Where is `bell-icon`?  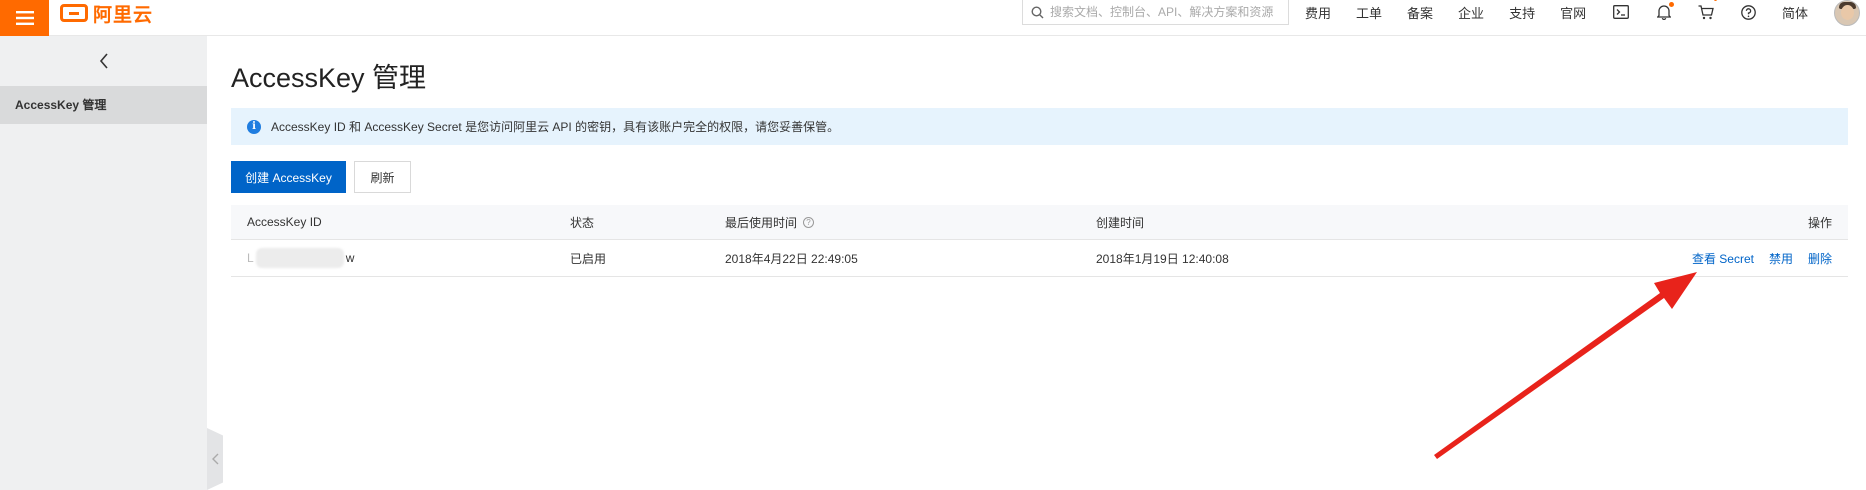
bell-icon is located at coordinates (1664, 11).